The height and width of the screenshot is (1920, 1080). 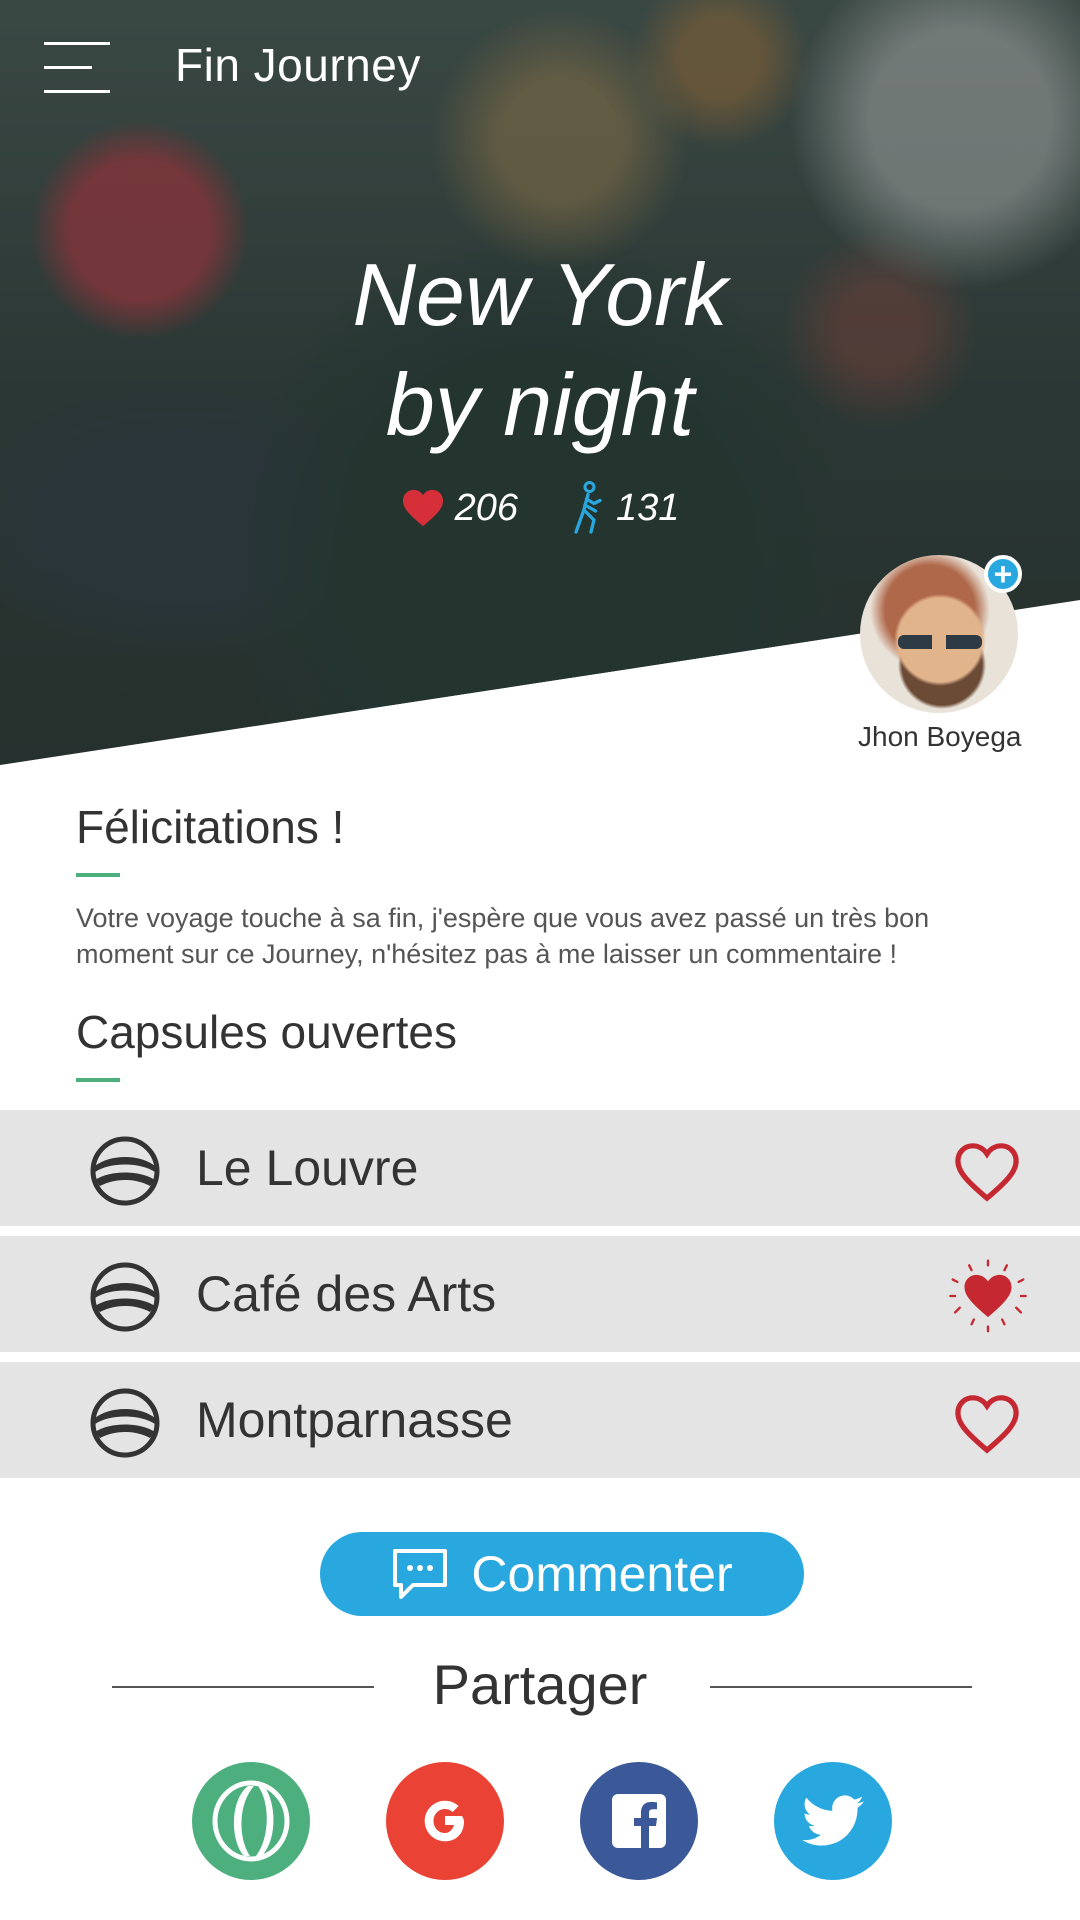 What do you see at coordinates (602, 1574) in the screenshot?
I see `comment-button-label: Commenter` at bounding box center [602, 1574].